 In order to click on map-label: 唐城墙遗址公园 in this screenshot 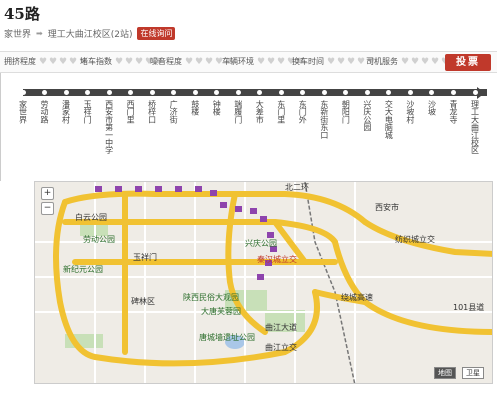, I will do `click(227, 337)`.